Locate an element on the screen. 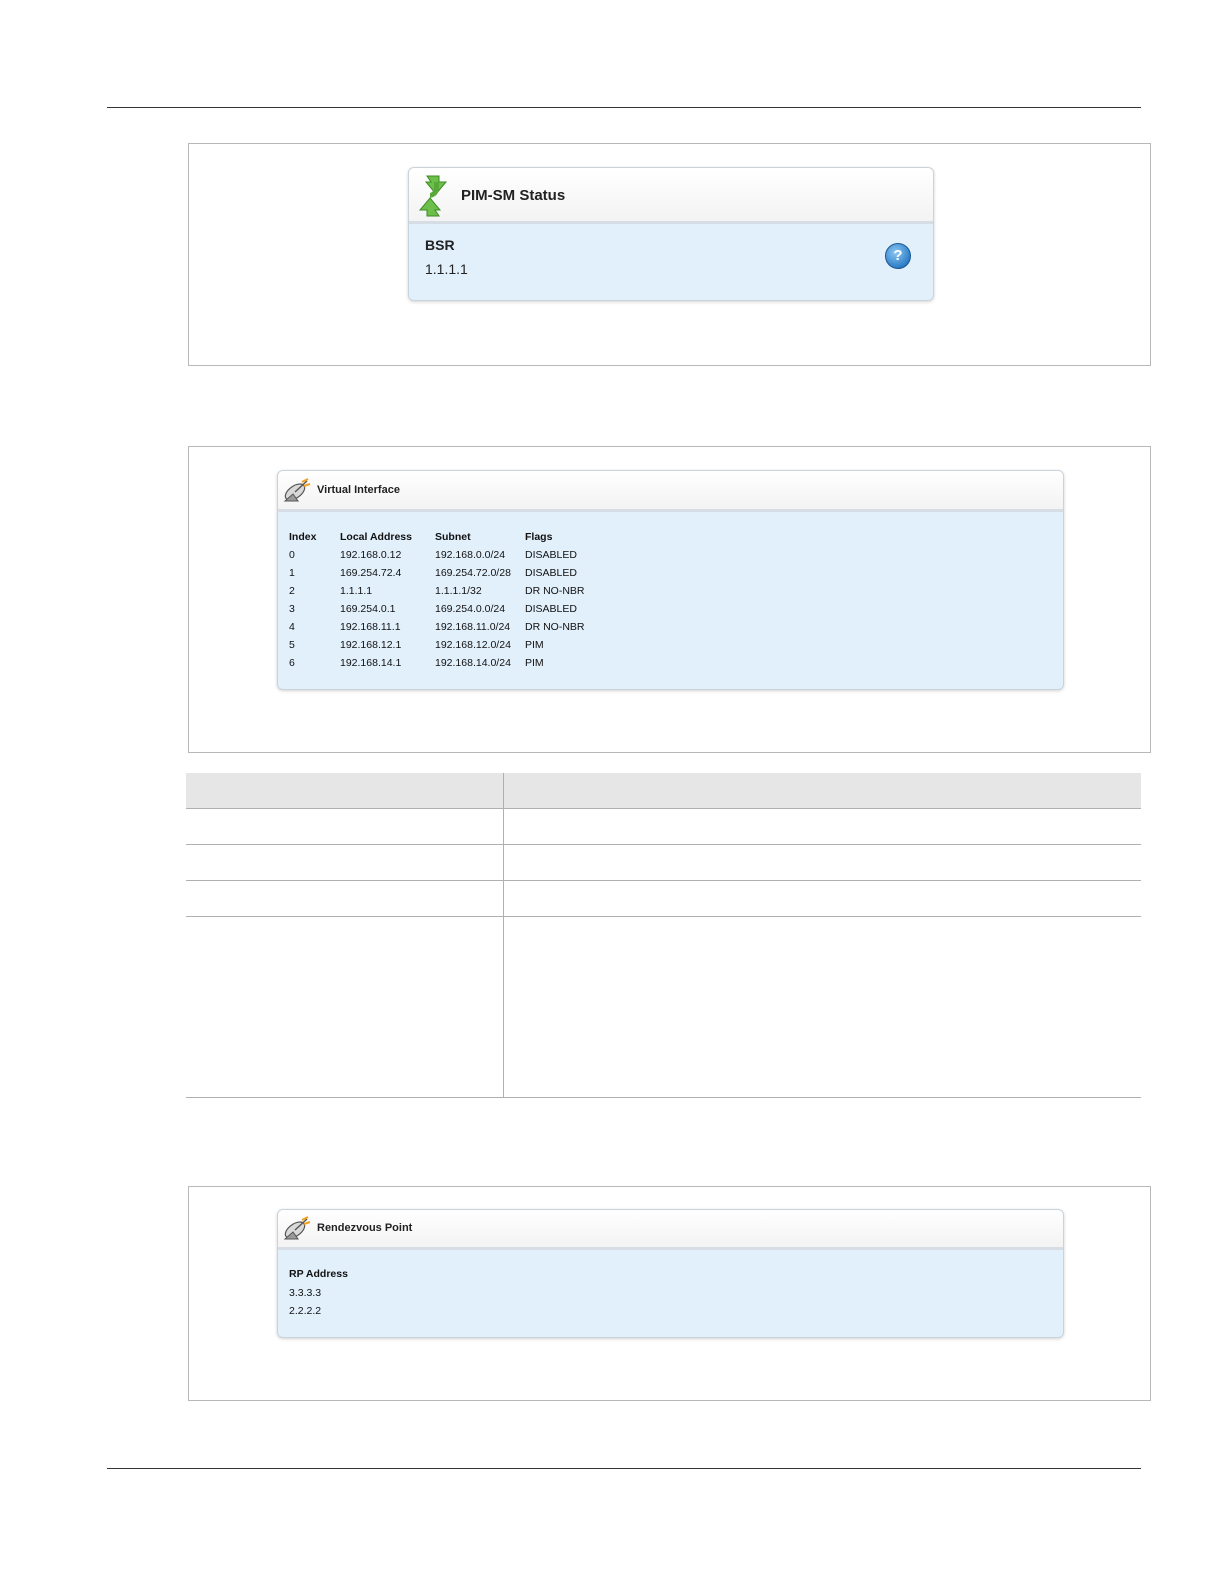  column-header-subnet: Subnet is located at coordinates (453, 537).